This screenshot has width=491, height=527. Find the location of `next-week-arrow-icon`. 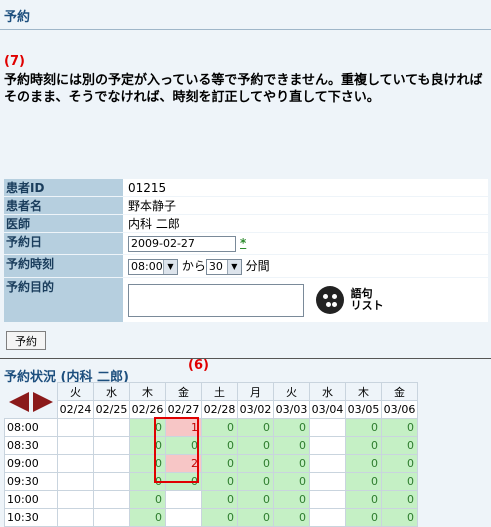

next-week-arrow-icon is located at coordinates (43, 402).